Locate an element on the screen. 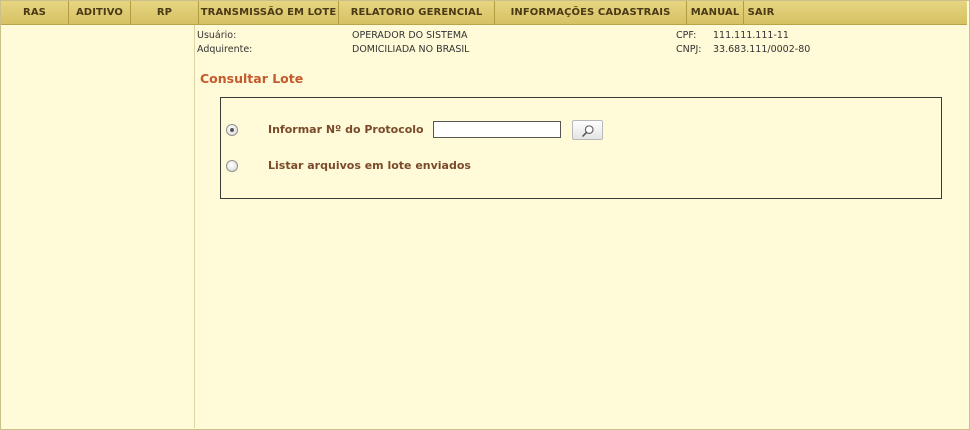 Image resolution: width=970 pixels, height=430 pixels. usuario-label: Usuário: is located at coordinates (217, 35).